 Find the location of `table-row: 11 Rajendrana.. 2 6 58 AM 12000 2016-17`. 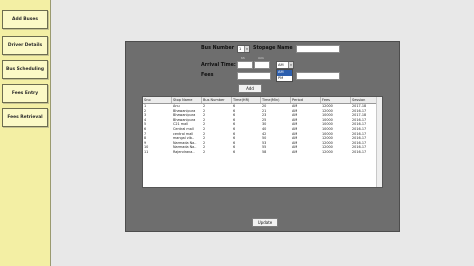

table-row: 11 Rajendrana.. 2 6 58 AM 12000 2016-17 is located at coordinates (262, 152).